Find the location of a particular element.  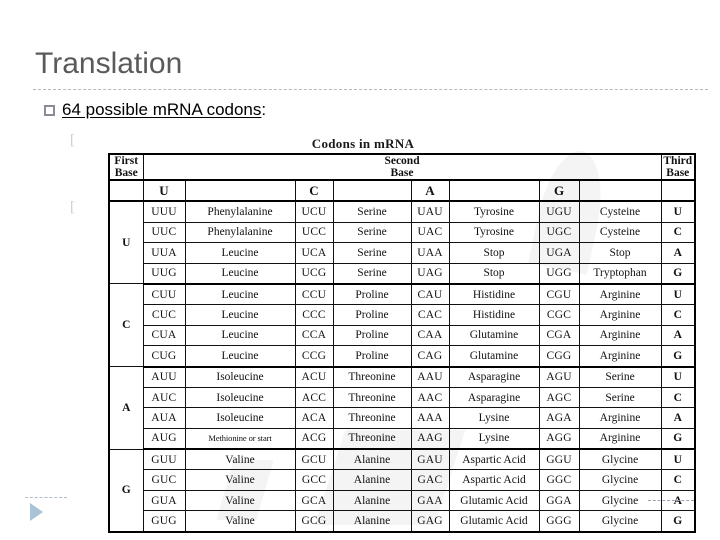

codon-GGC: GGC is located at coordinates (559, 480).